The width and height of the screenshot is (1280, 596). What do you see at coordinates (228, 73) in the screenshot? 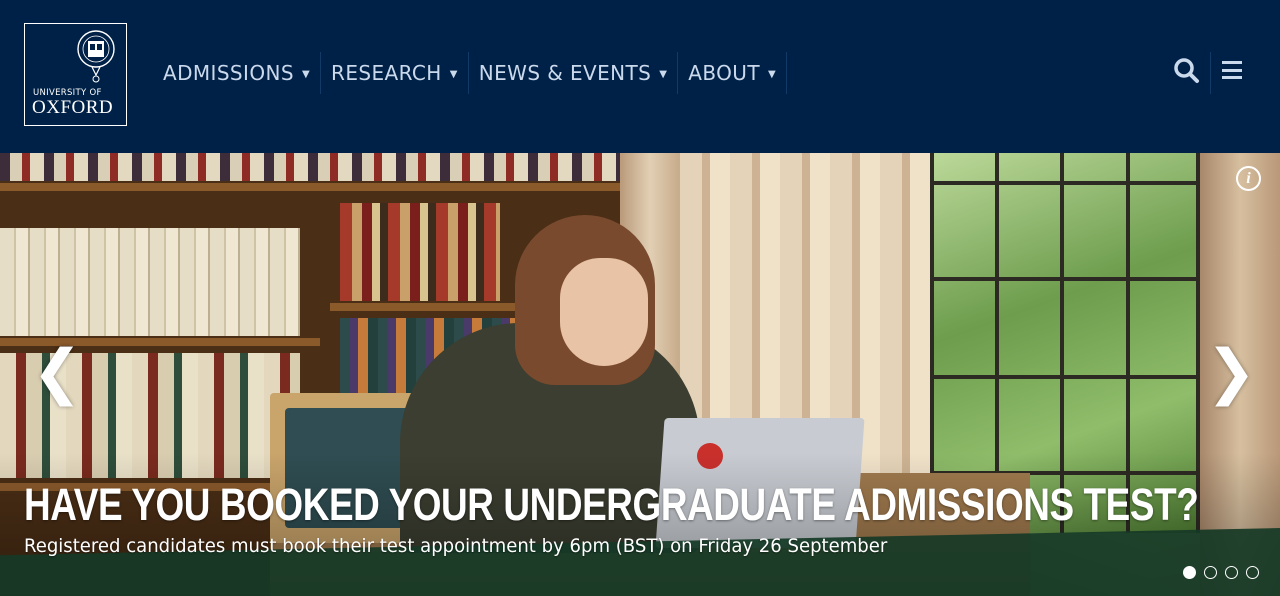
I see `nav-item-label: ADMISSIONS` at bounding box center [228, 73].